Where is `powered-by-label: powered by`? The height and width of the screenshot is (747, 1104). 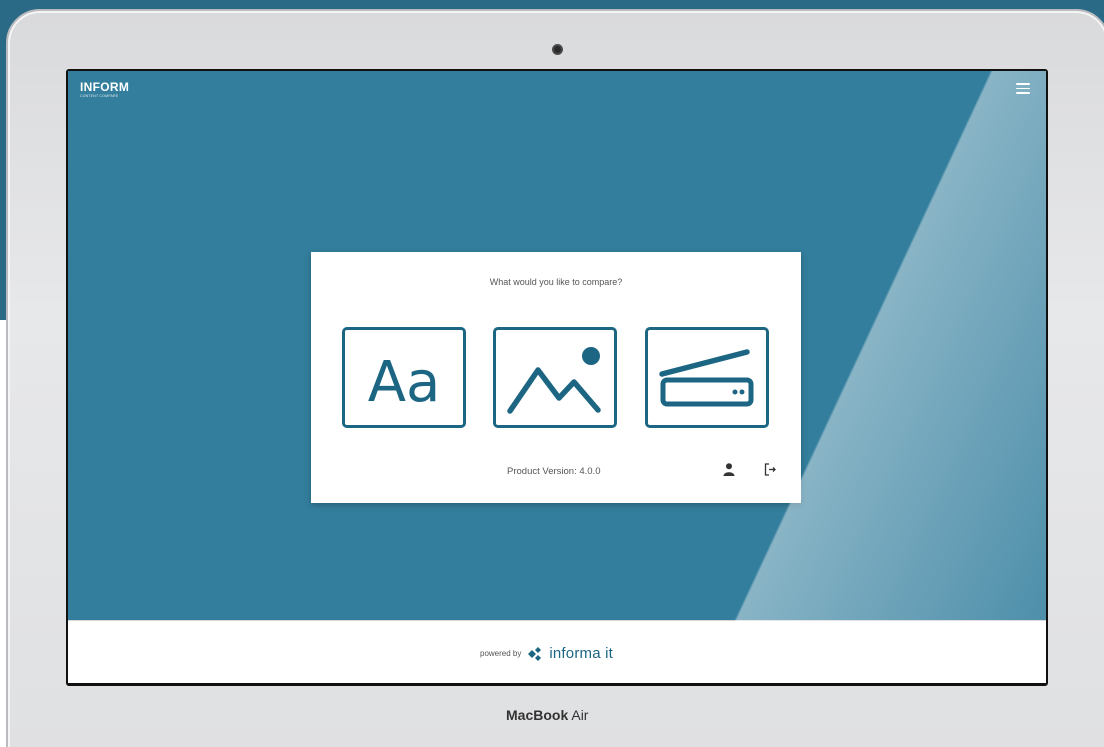 powered-by-label: powered by is located at coordinates (501, 653).